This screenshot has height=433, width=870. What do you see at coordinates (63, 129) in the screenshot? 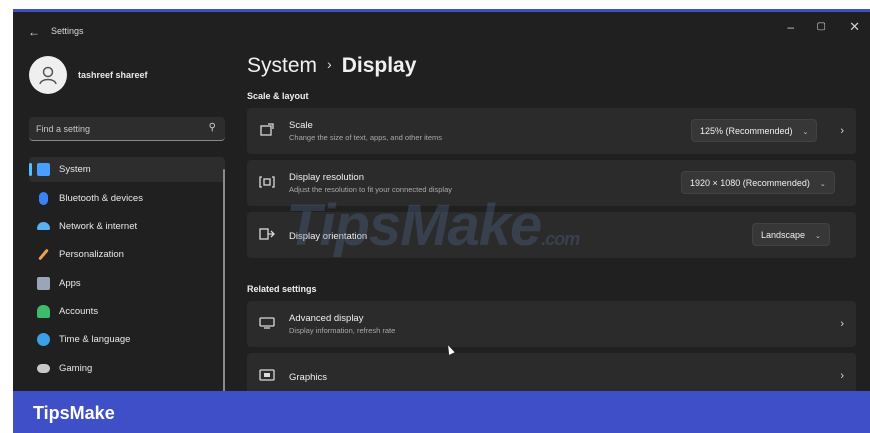
I see `search-placeholder: Find a setting` at bounding box center [63, 129].